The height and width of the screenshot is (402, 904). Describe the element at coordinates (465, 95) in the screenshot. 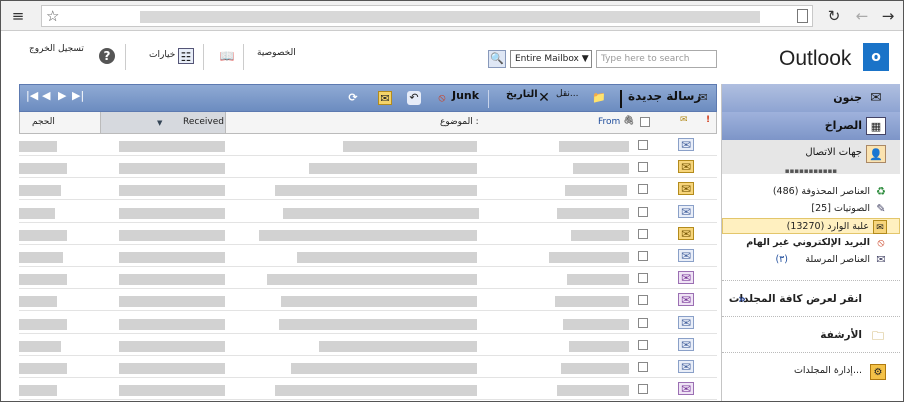

I see `junk-button: Junk` at that location.